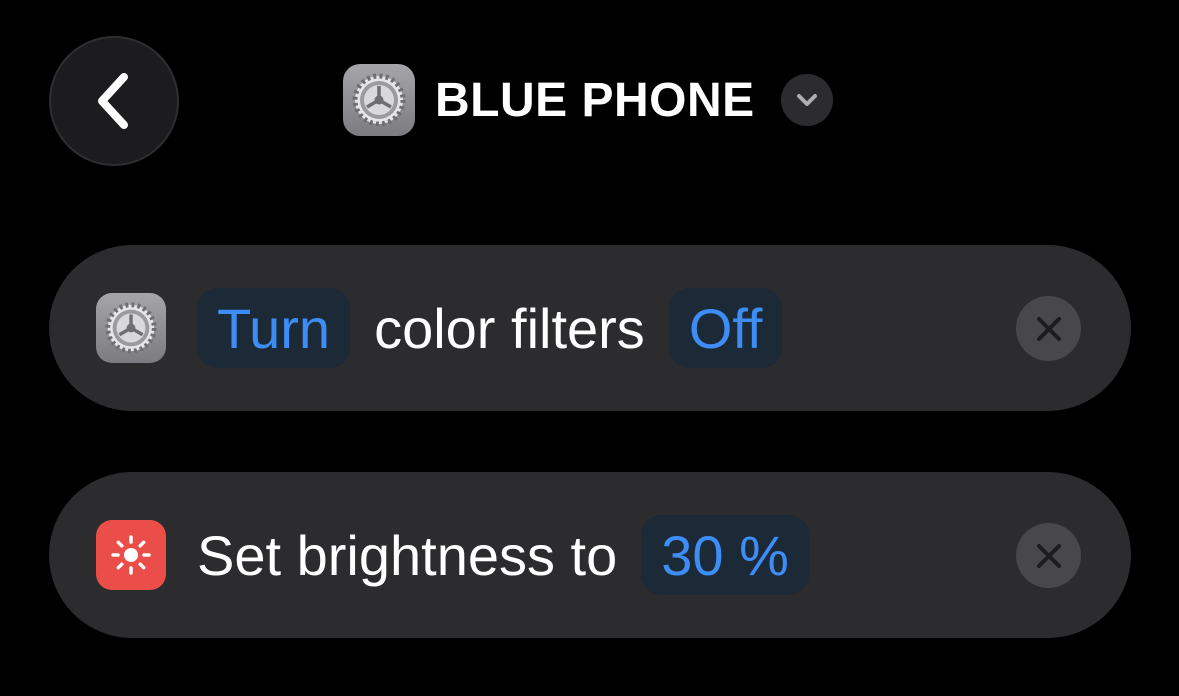 This screenshot has height=696, width=1179. I want to click on device-name: BLUE PHONE, so click(595, 100).